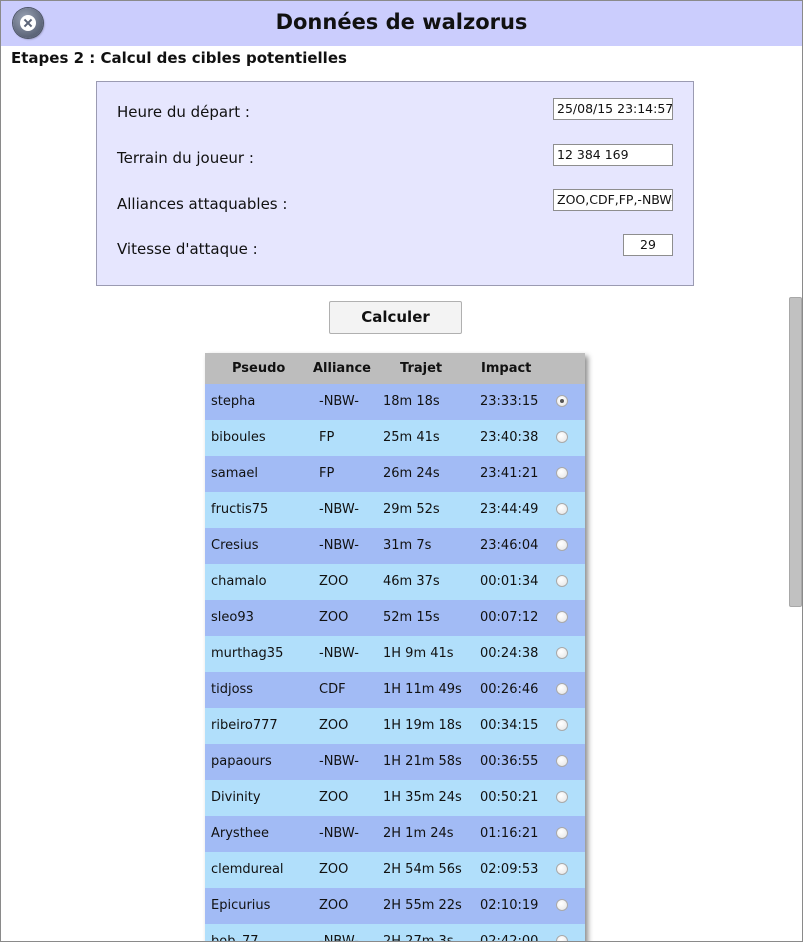 This screenshot has height=942, width=803. What do you see at coordinates (422, 761) in the screenshot?
I see `cell-trajet: 1H 21m 58s` at bounding box center [422, 761].